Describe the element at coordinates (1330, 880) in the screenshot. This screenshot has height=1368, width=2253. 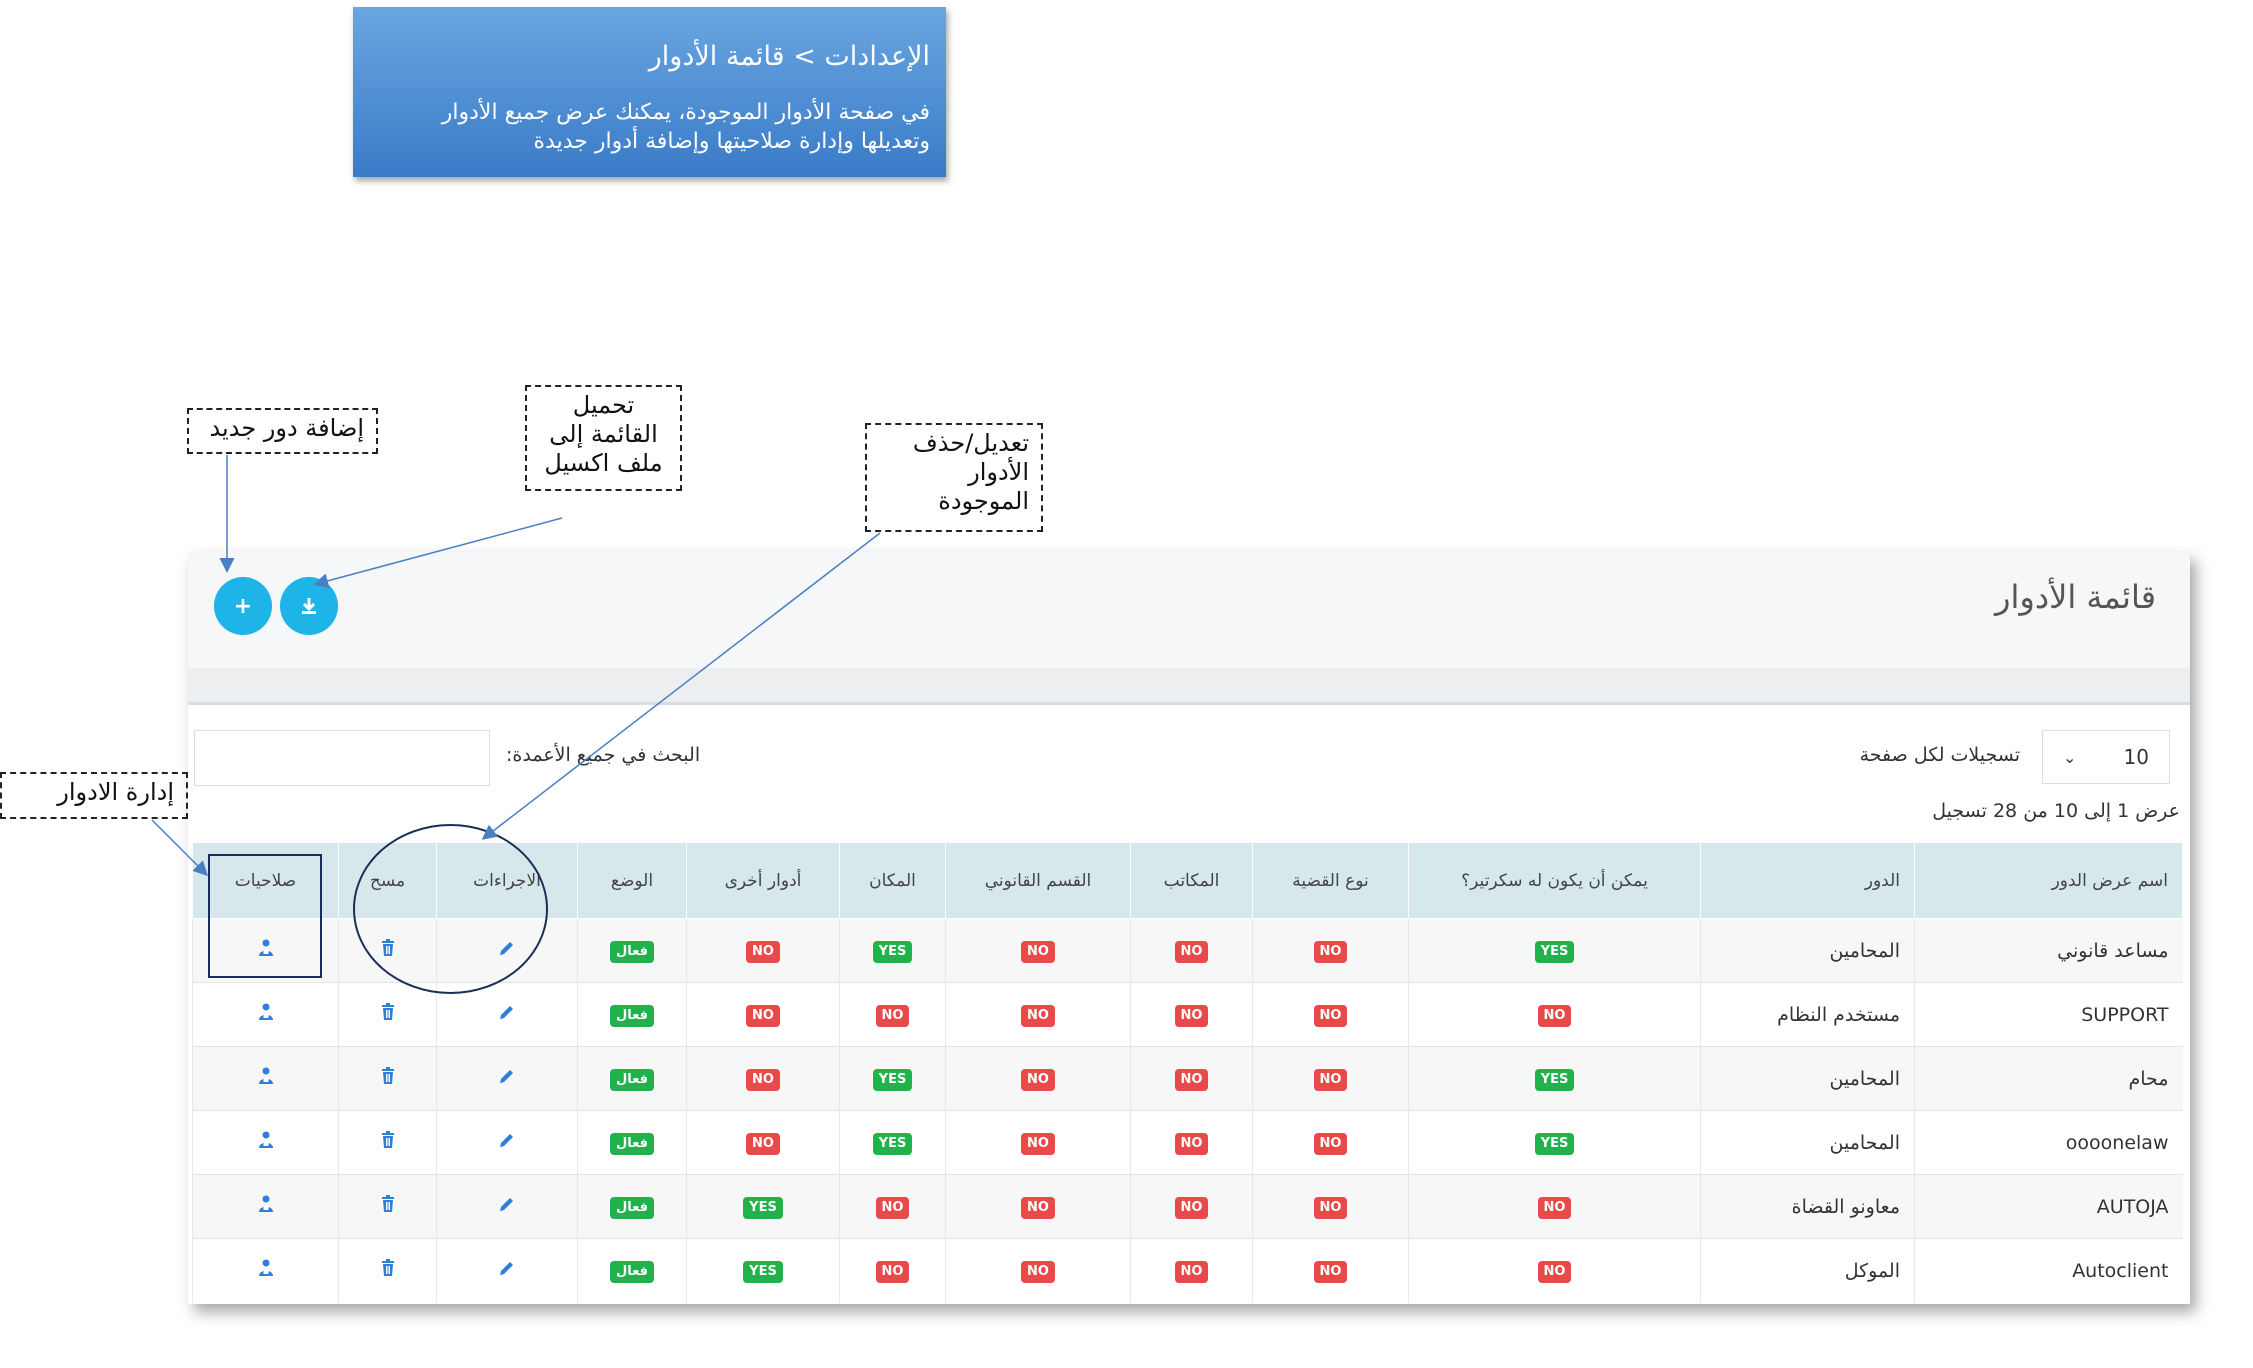
I see `col-case-type: نوع القضية` at that location.